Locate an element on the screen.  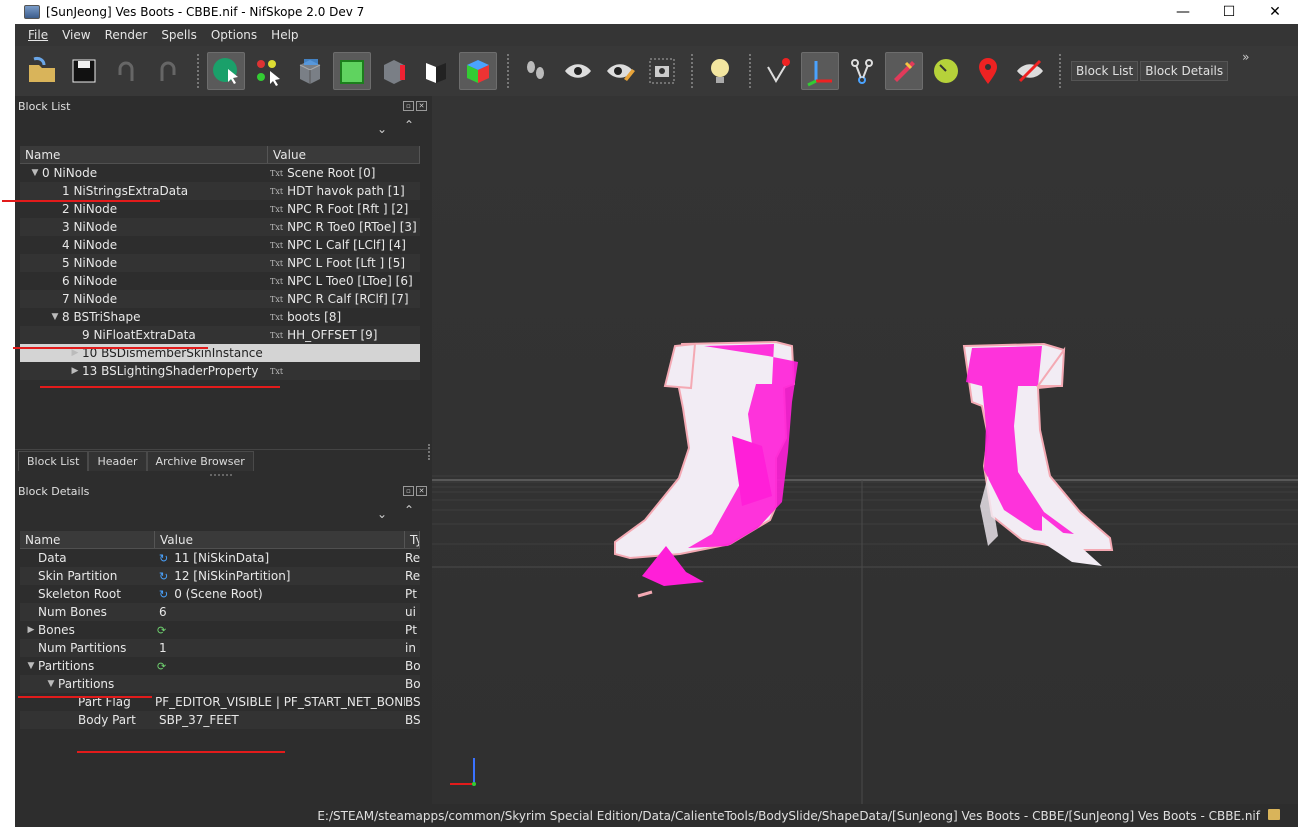
field-value: 0 (Scene Root) is located at coordinates (218, 594).